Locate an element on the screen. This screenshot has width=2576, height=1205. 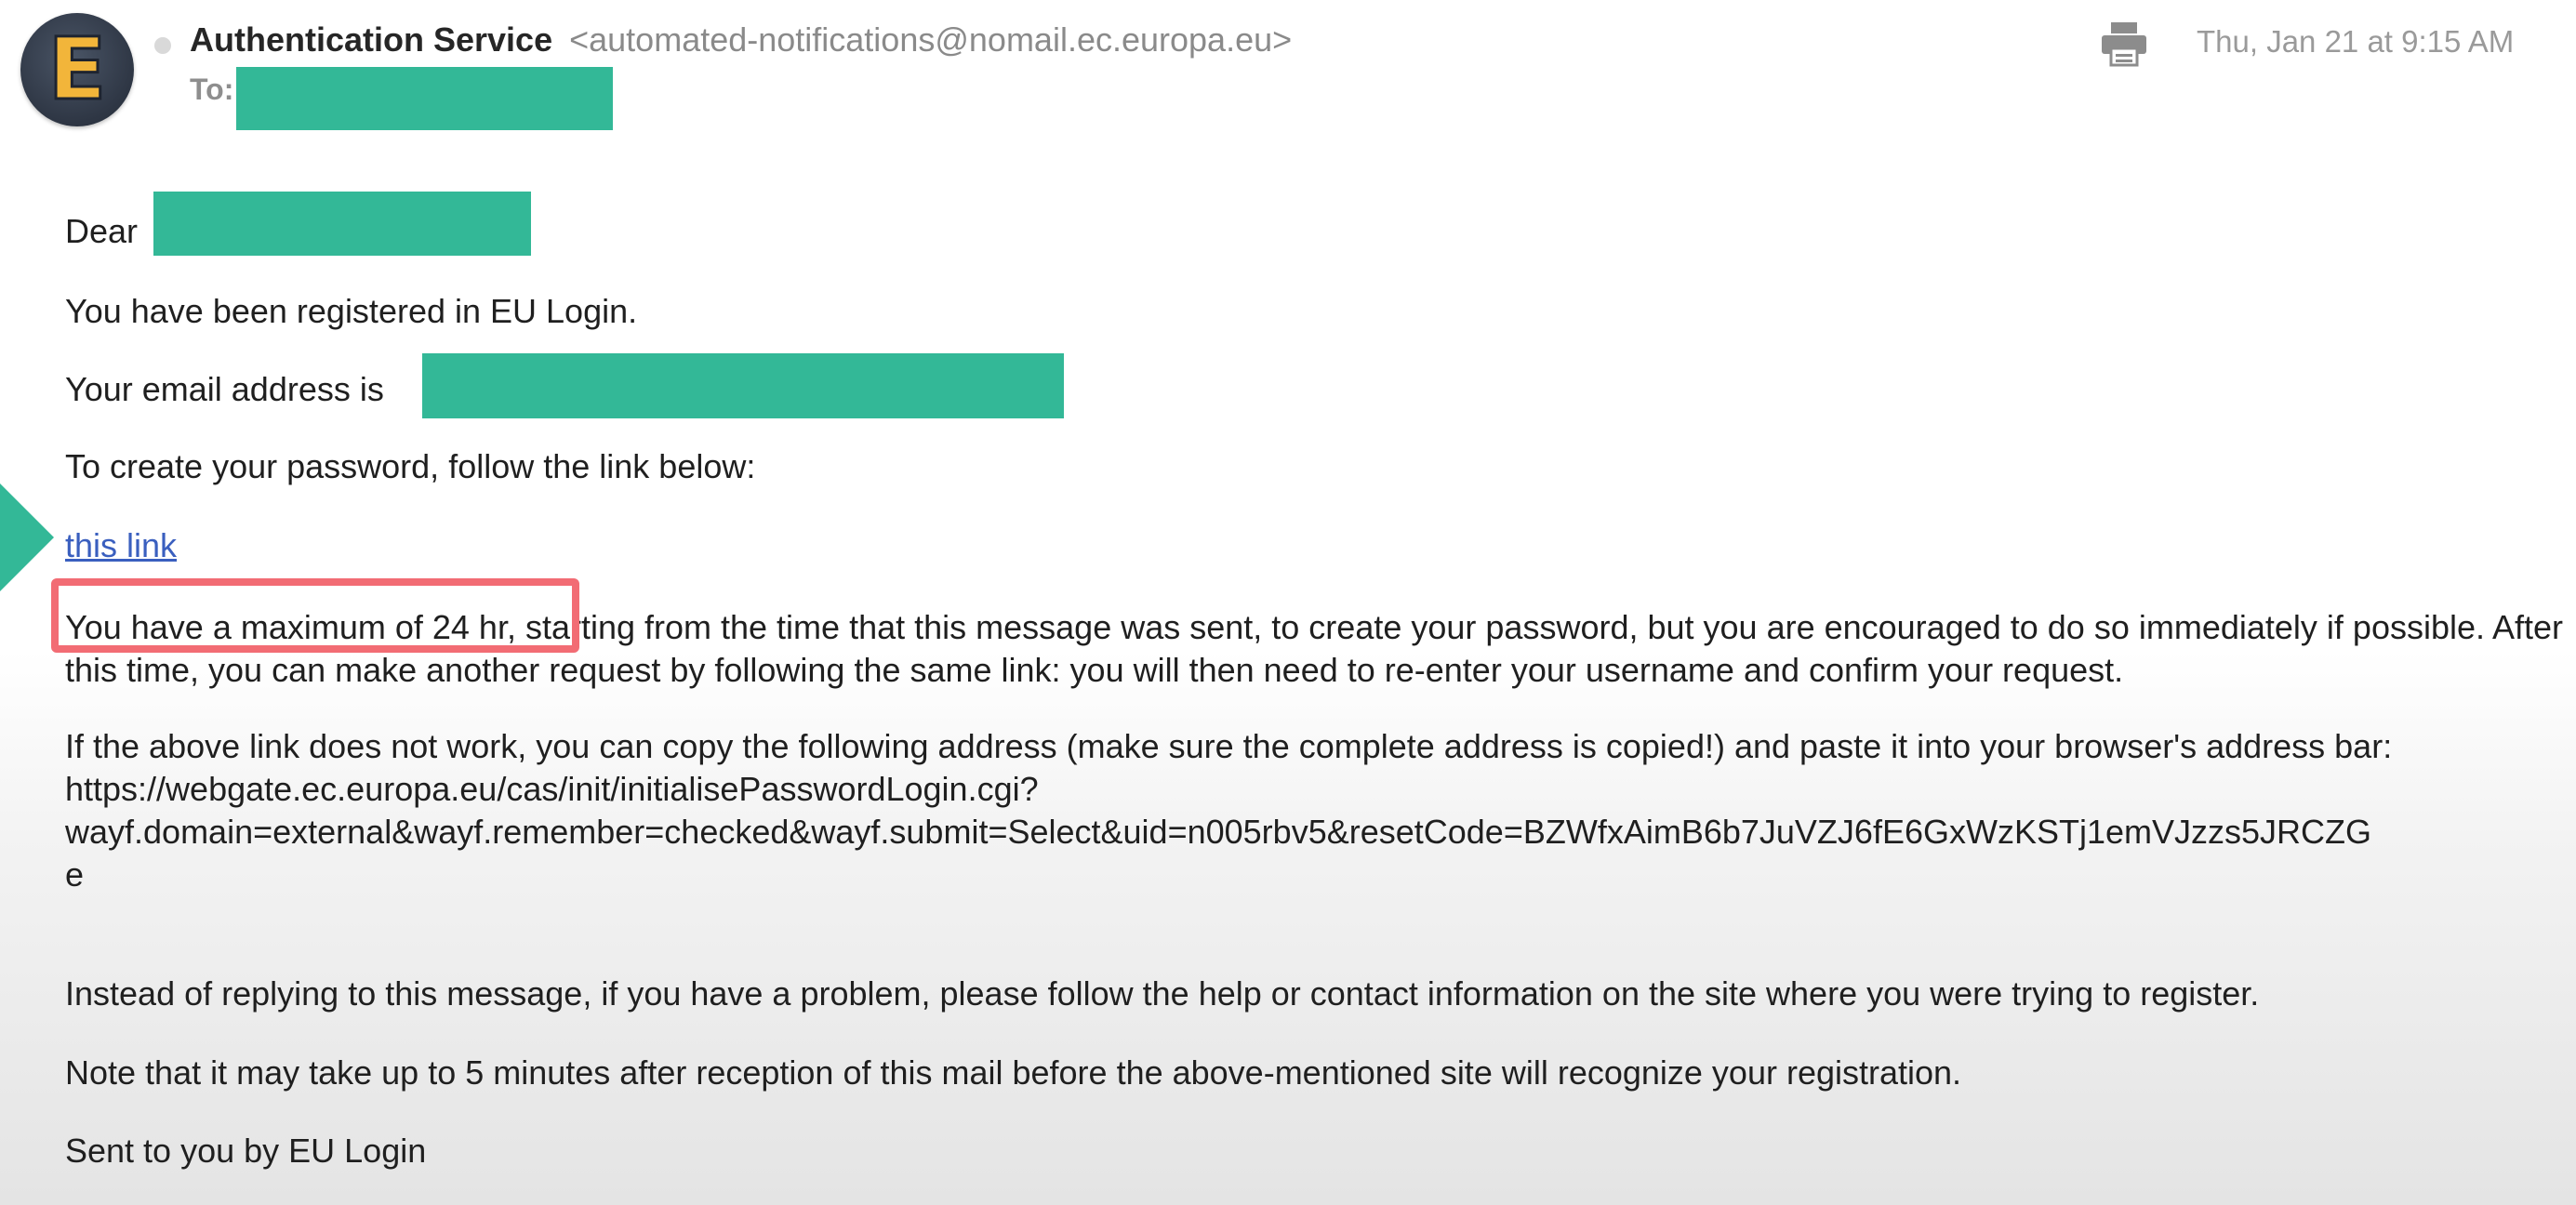
email-intro-text: Your email address is is located at coordinates (224, 389).